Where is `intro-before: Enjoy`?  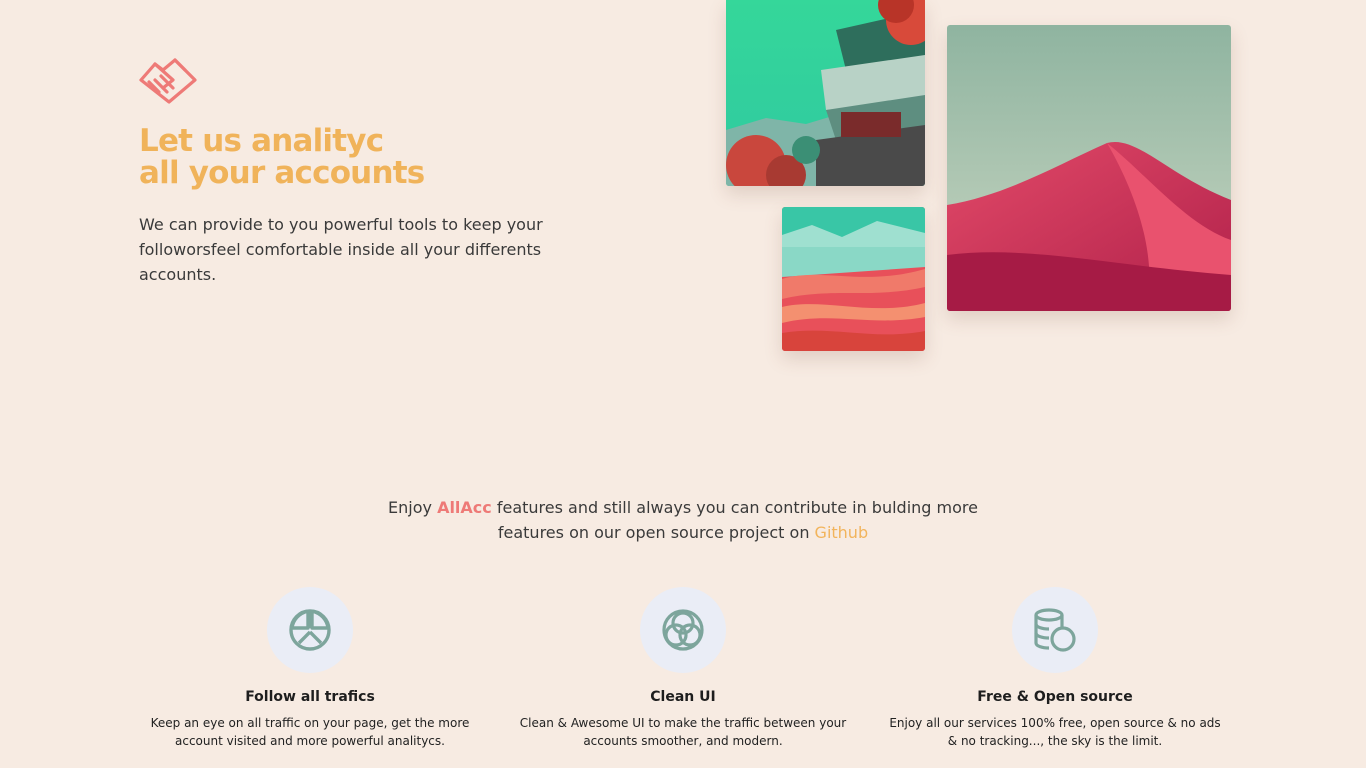 intro-before: Enjoy is located at coordinates (413, 507).